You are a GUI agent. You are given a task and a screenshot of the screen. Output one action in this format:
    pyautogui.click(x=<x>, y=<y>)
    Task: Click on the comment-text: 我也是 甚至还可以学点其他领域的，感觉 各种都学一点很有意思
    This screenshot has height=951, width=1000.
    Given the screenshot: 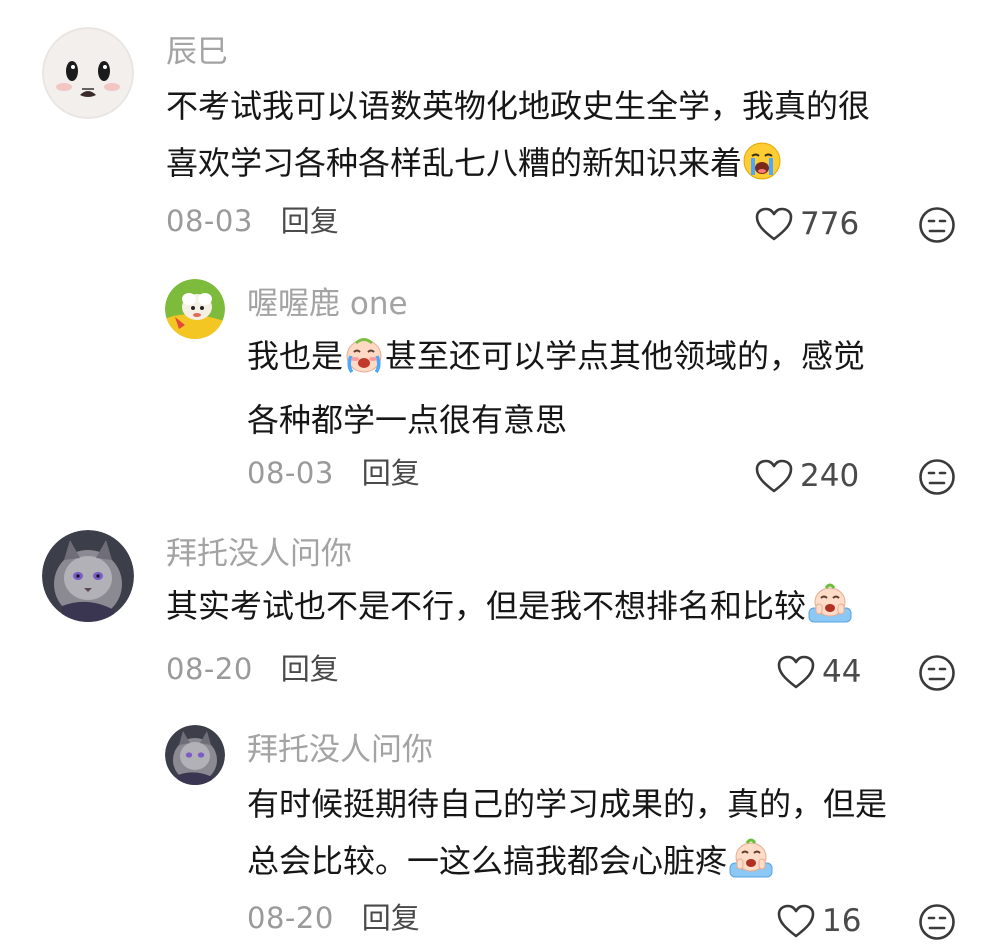 What is the action you would take?
    pyautogui.click(x=556, y=388)
    